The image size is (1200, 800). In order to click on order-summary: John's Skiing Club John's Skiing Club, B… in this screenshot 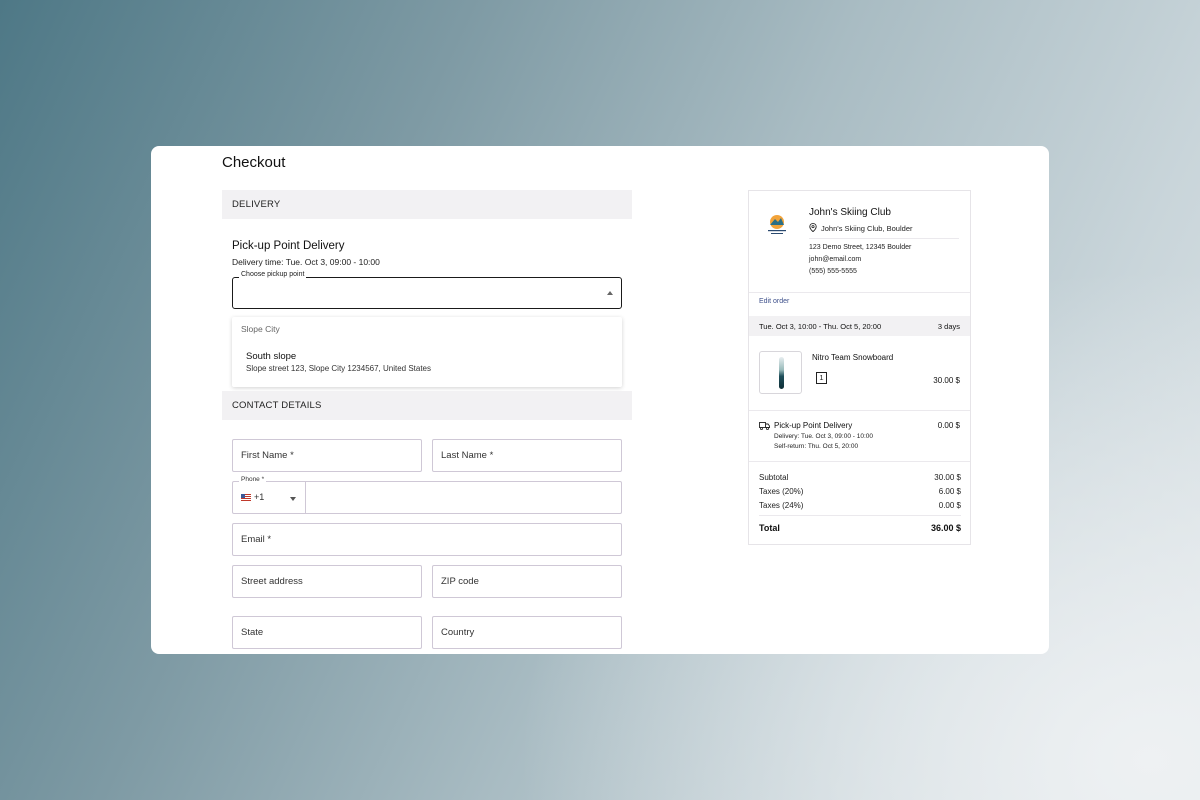, I will do `click(859, 367)`.